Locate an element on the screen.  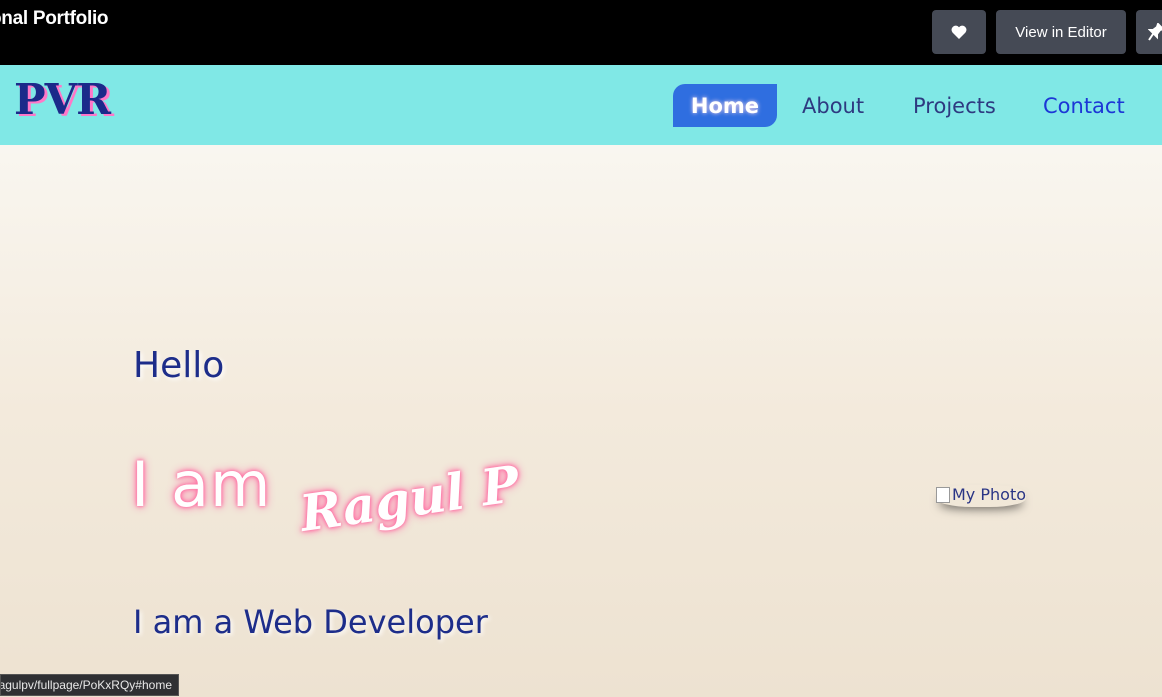
site-logo: PVR is located at coordinates (62, 99).